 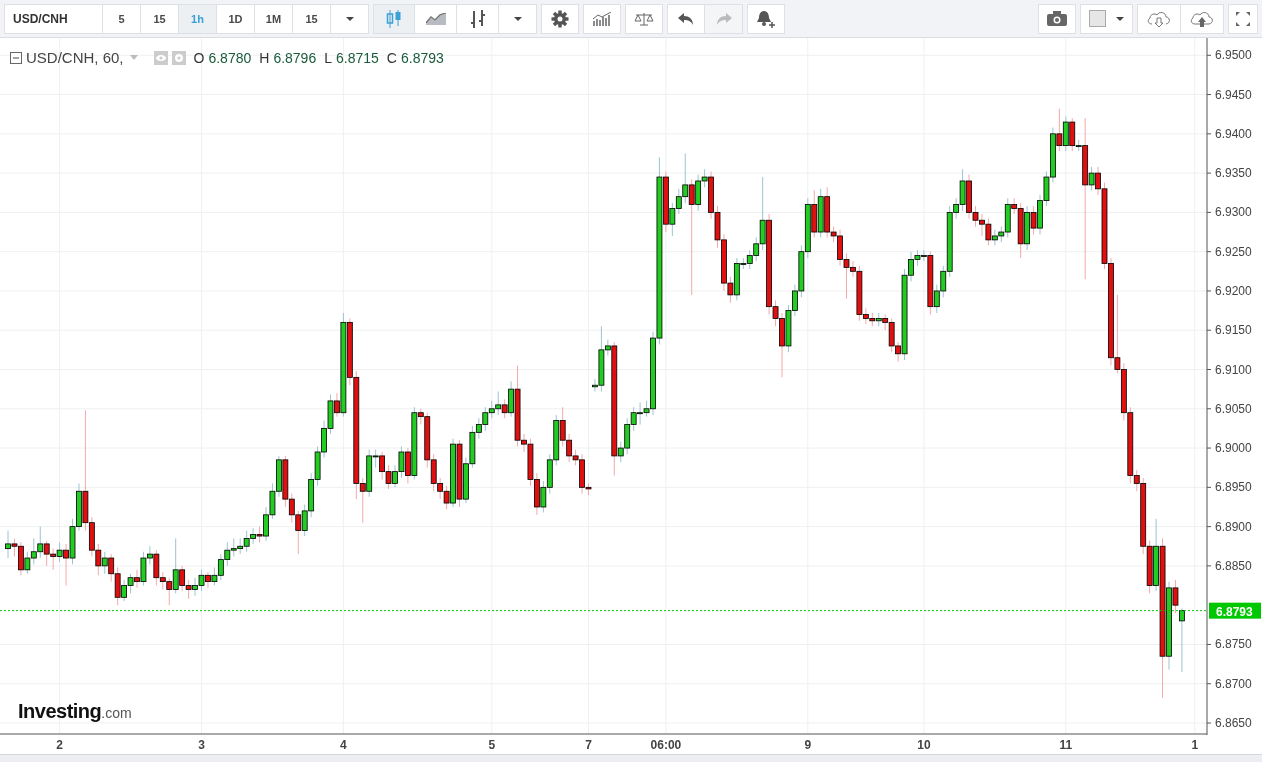 What do you see at coordinates (1066, 745) in the screenshot?
I see `time-axis-label: 11` at bounding box center [1066, 745].